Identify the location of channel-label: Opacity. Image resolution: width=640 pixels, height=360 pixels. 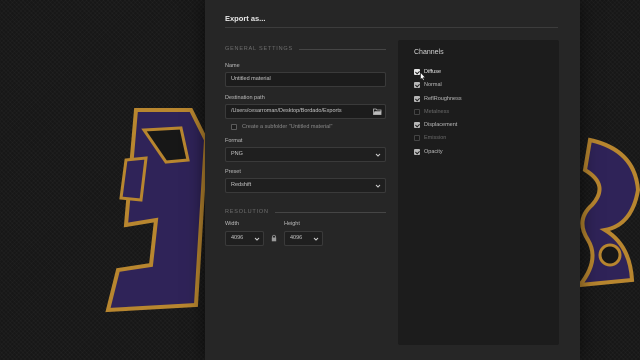
(433, 151).